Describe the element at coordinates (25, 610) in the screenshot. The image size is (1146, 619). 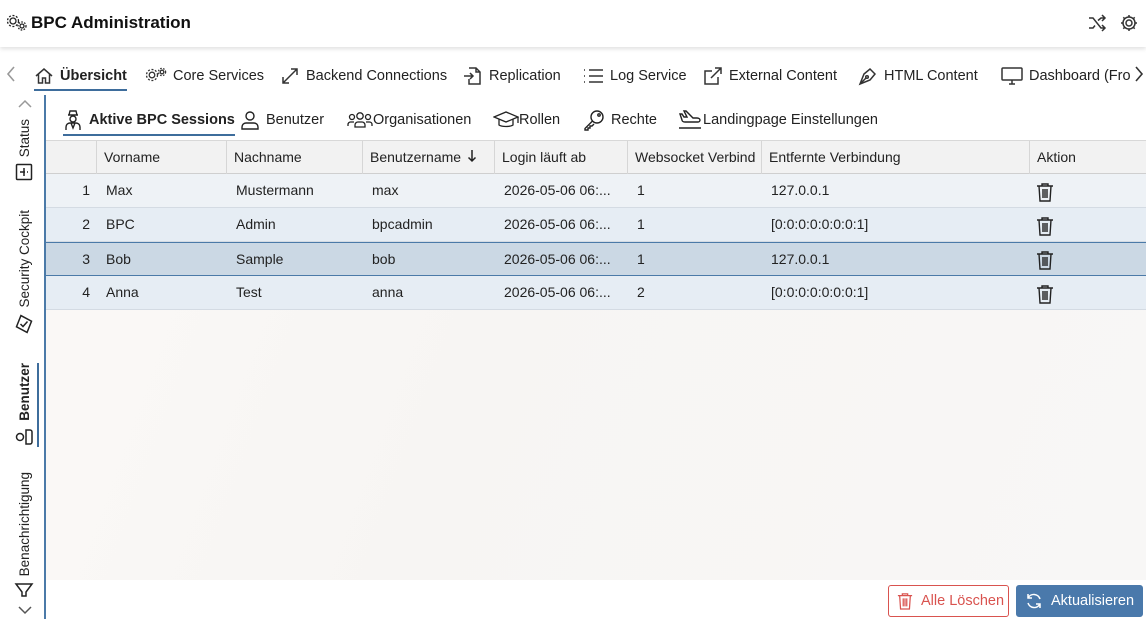
I see `scroll-down-icon` at that location.